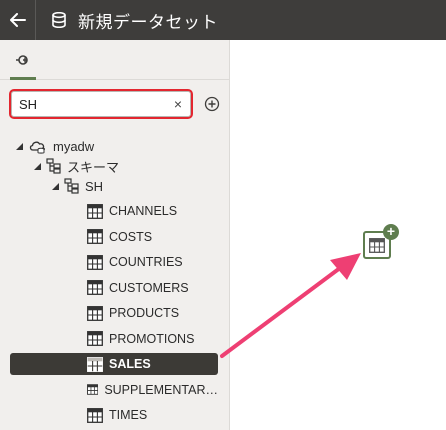 The image size is (446, 430). I want to click on back-button, so click(18, 20).